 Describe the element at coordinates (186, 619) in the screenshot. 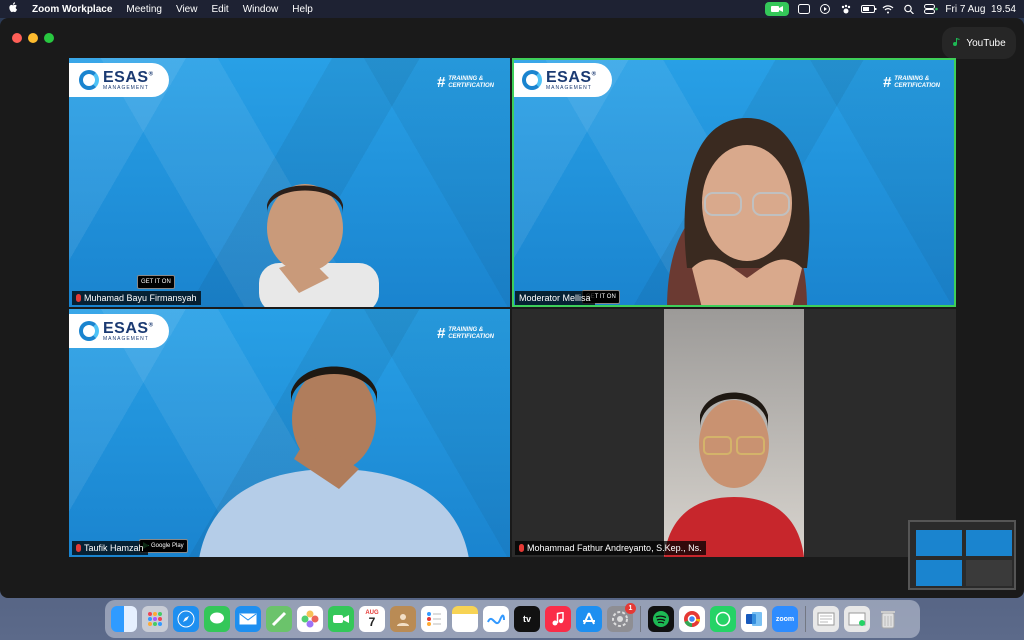

I see `safari-icon` at that location.